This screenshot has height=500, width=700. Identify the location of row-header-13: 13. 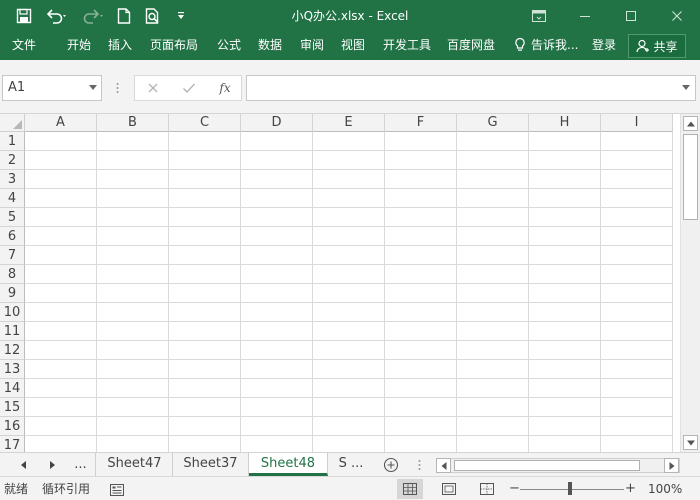
(12, 369).